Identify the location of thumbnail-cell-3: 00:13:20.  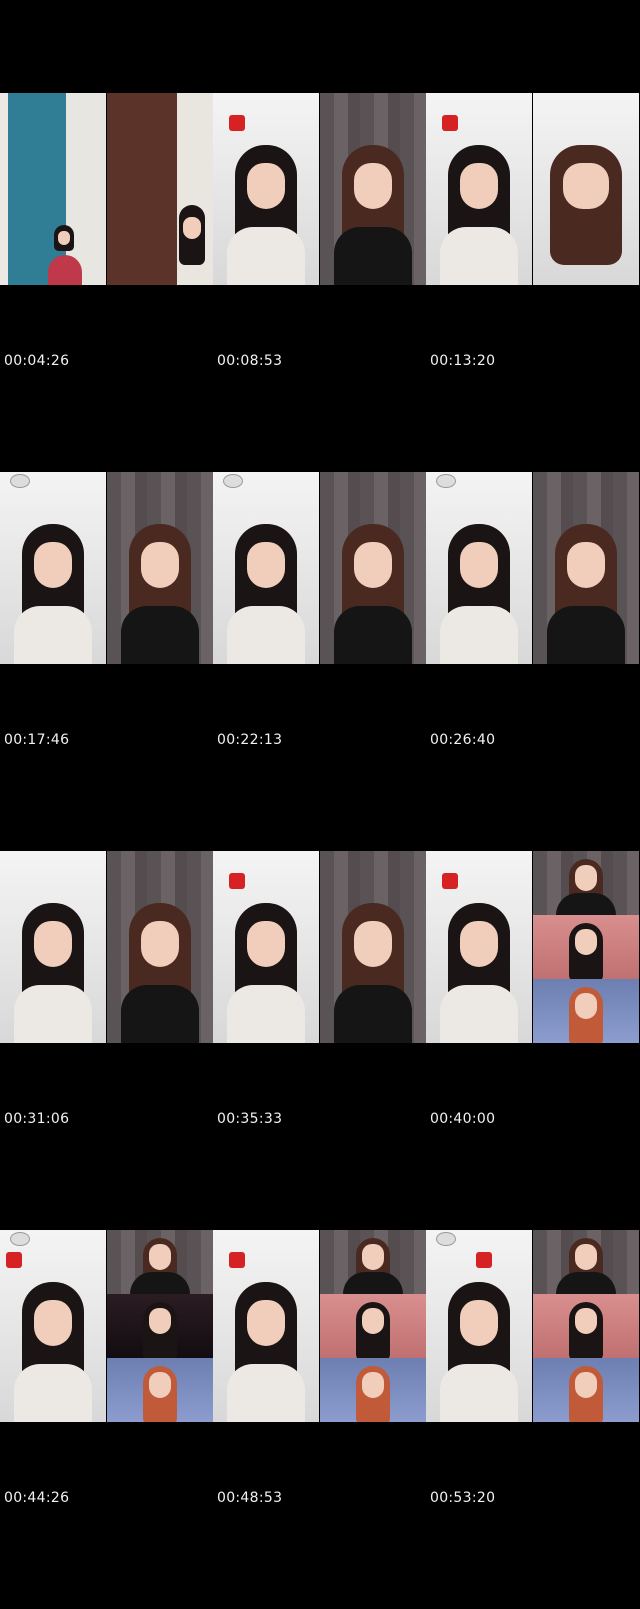
(532, 282).